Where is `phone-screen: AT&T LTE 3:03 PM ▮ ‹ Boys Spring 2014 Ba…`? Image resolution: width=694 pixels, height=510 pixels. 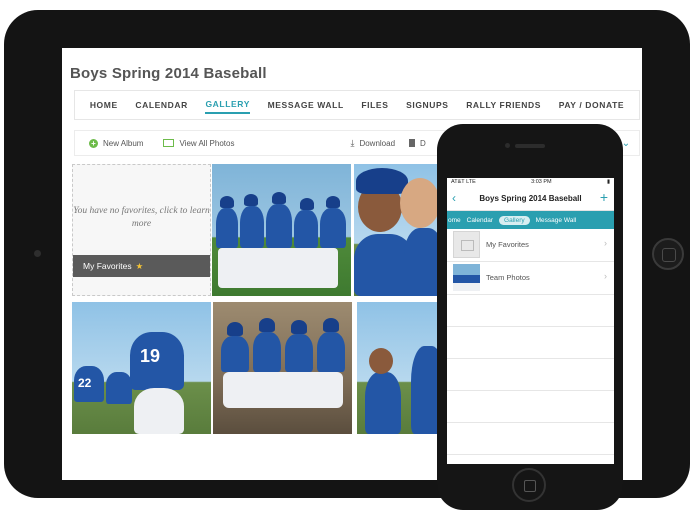 phone-screen: AT&T LTE 3:03 PM ▮ ‹ Boys Spring 2014 Ba… is located at coordinates (530, 321).